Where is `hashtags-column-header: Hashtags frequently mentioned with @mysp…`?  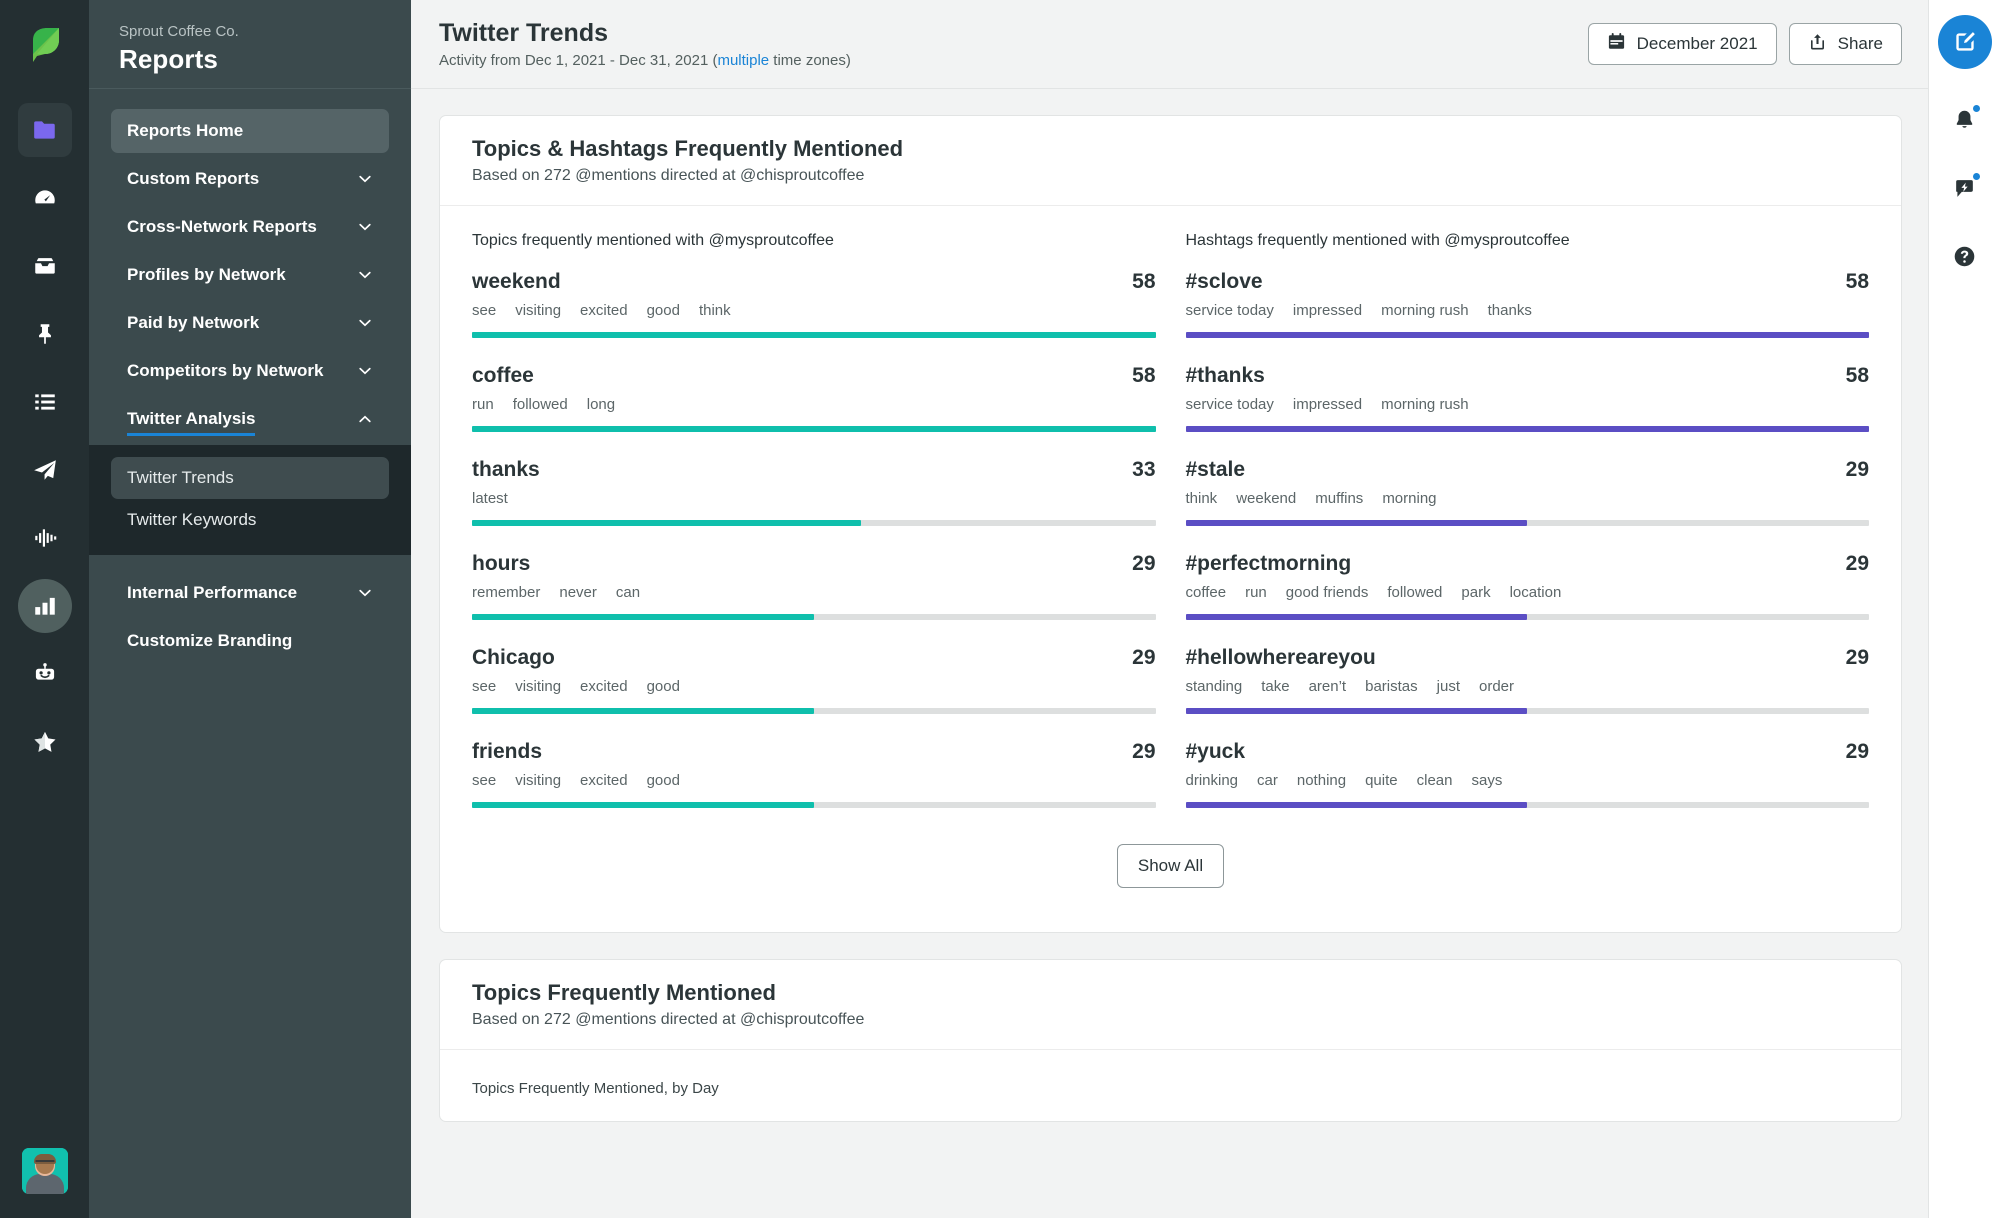 hashtags-column-header: Hashtags frequently mentioned with @mysp… is located at coordinates (1377, 240).